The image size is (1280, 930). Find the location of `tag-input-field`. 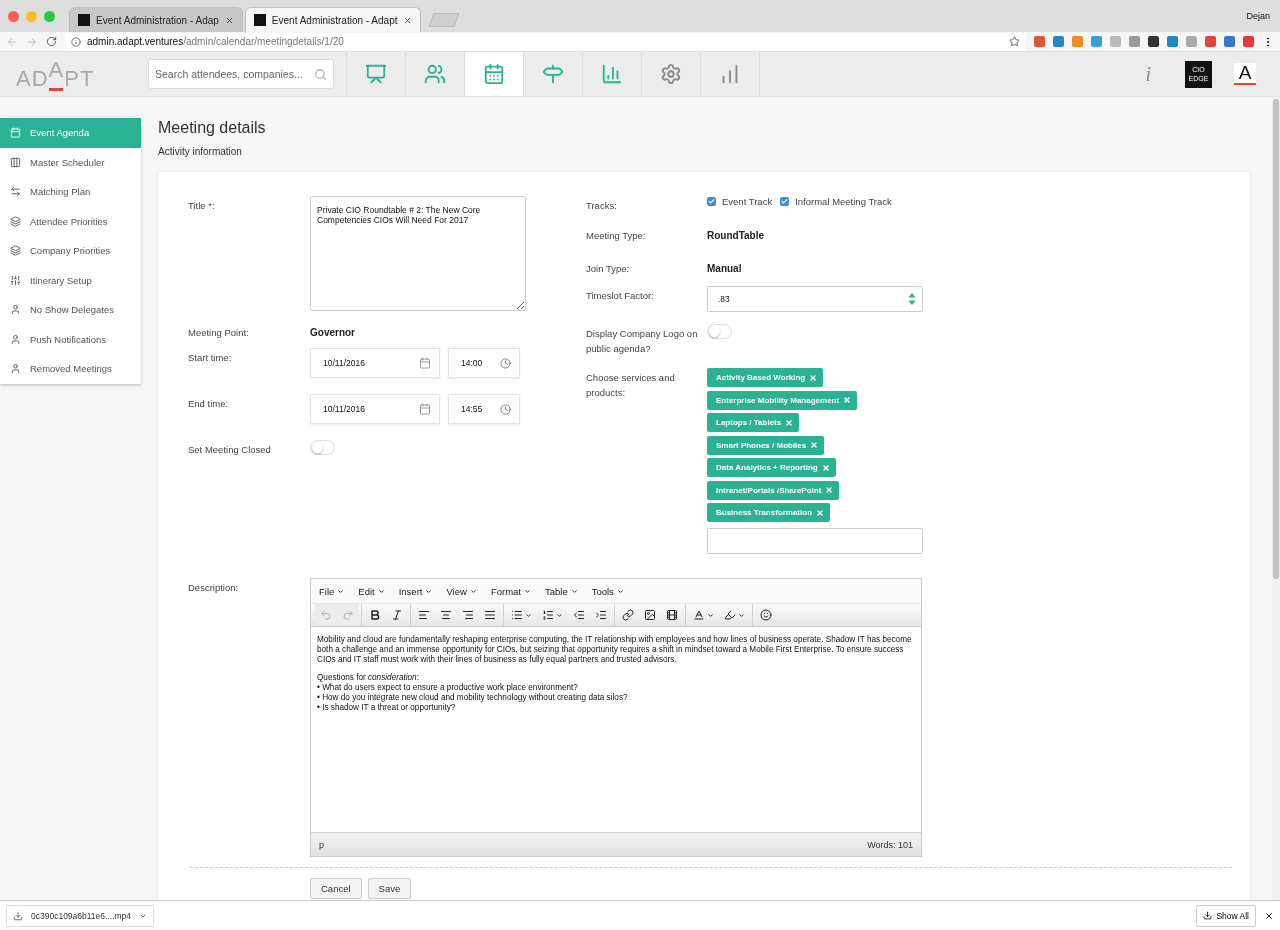

tag-input-field is located at coordinates (815, 541).